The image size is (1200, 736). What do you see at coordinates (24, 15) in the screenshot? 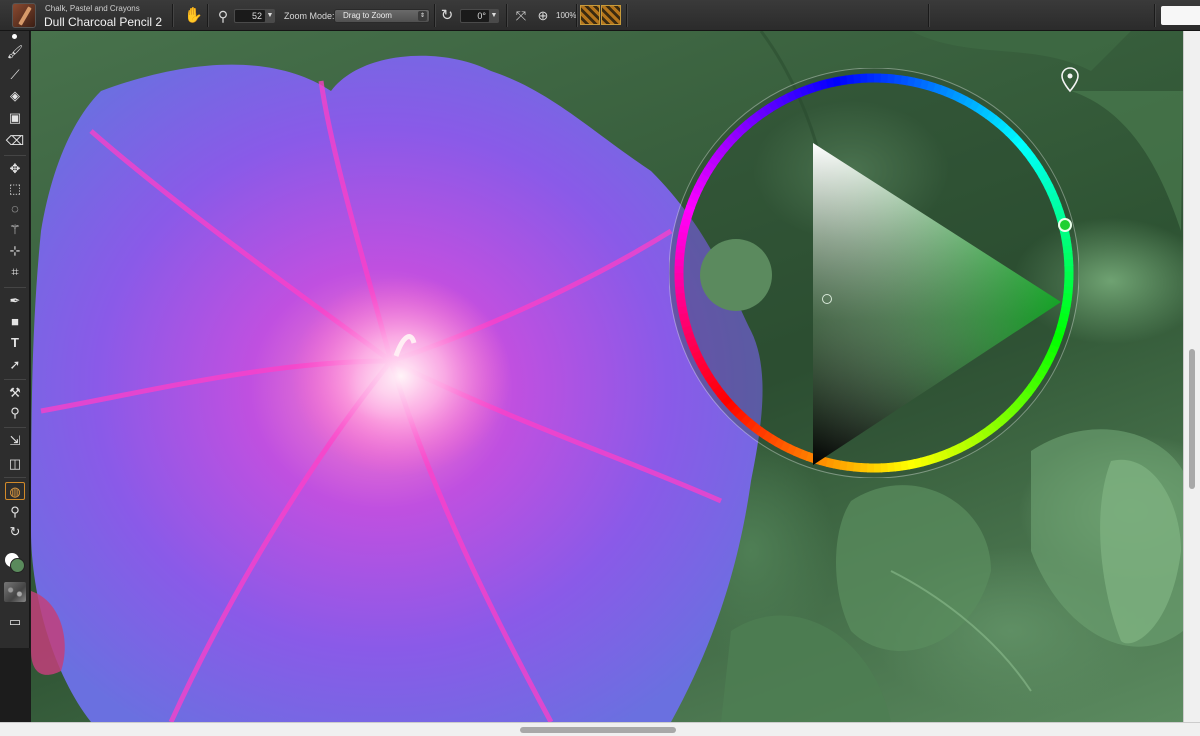
I see `brush-variant-icon` at bounding box center [24, 15].